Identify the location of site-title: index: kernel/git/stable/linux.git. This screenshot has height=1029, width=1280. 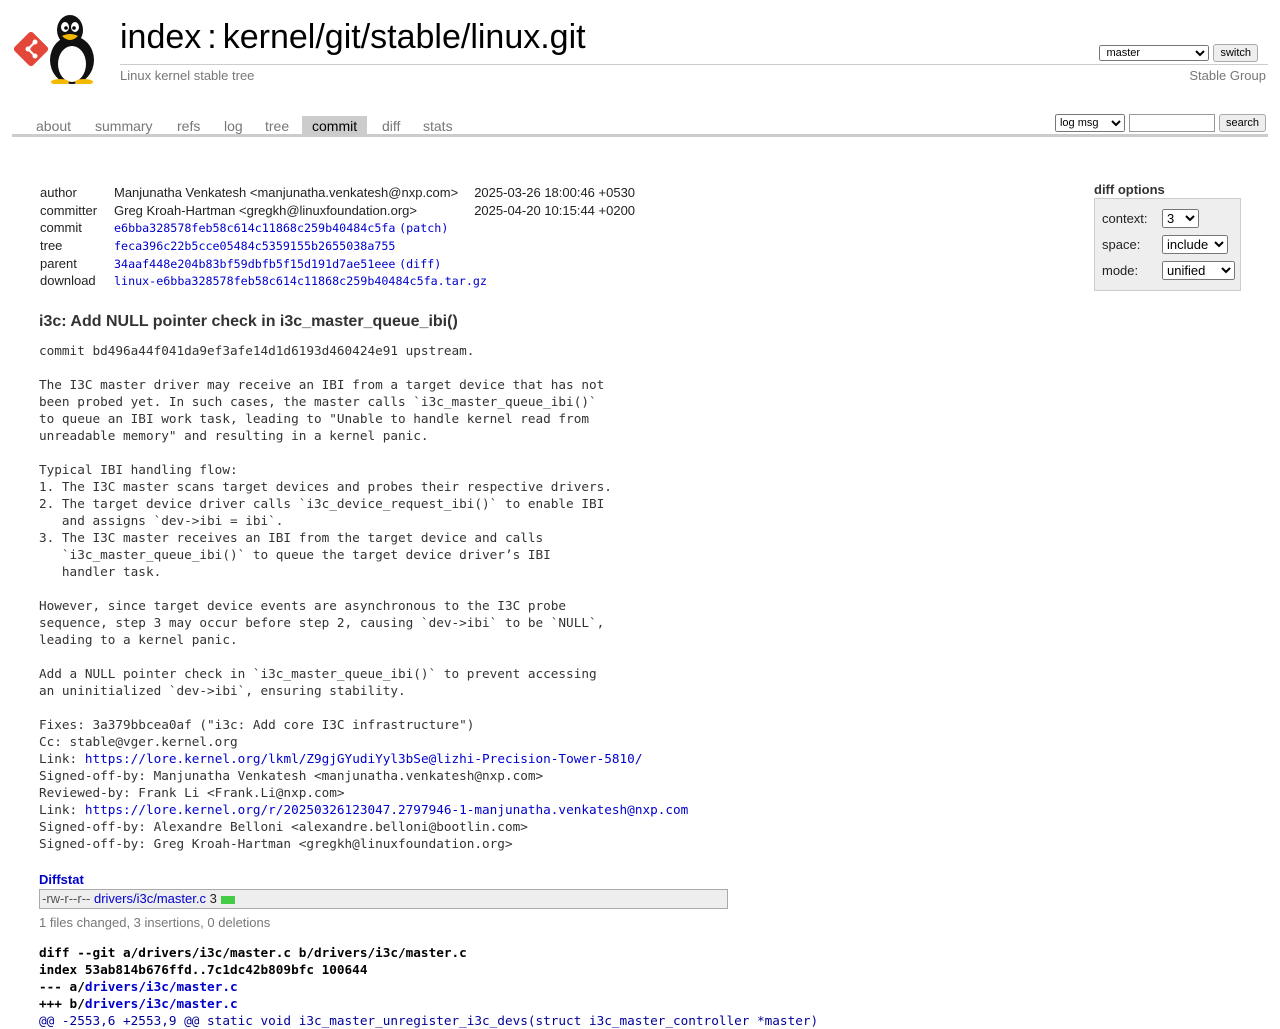
(353, 37).